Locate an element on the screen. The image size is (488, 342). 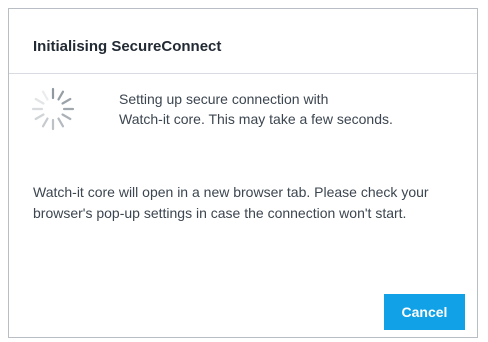
title-divider is located at coordinates (243, 73).